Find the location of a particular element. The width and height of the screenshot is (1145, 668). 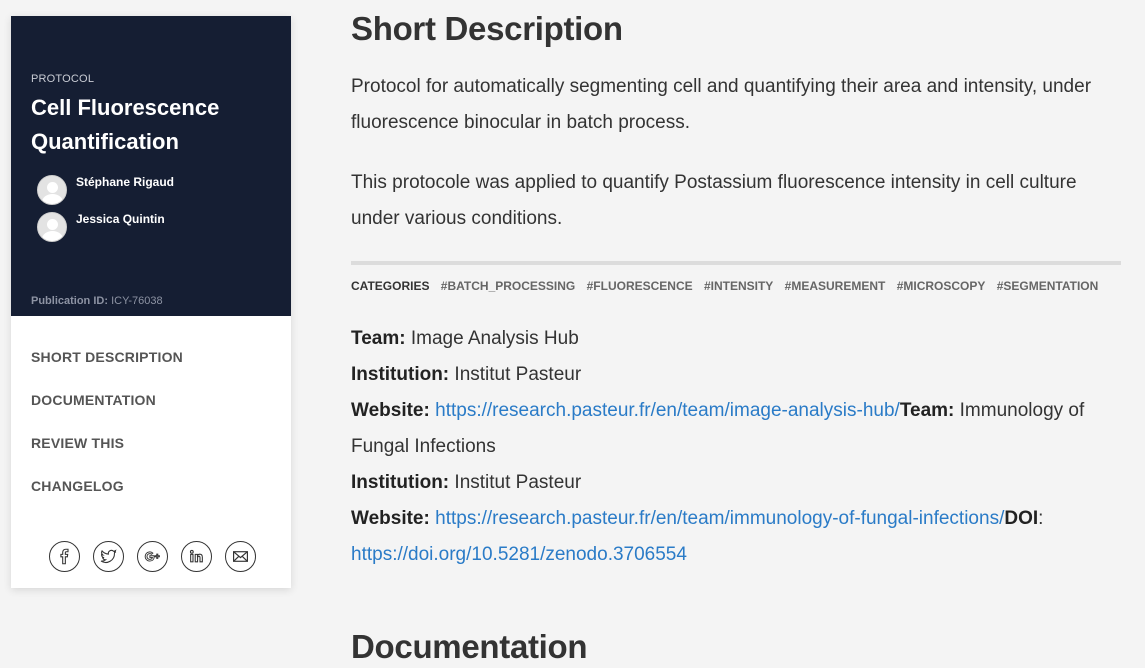

google-plus-icon is located at coordinates (152, 556).